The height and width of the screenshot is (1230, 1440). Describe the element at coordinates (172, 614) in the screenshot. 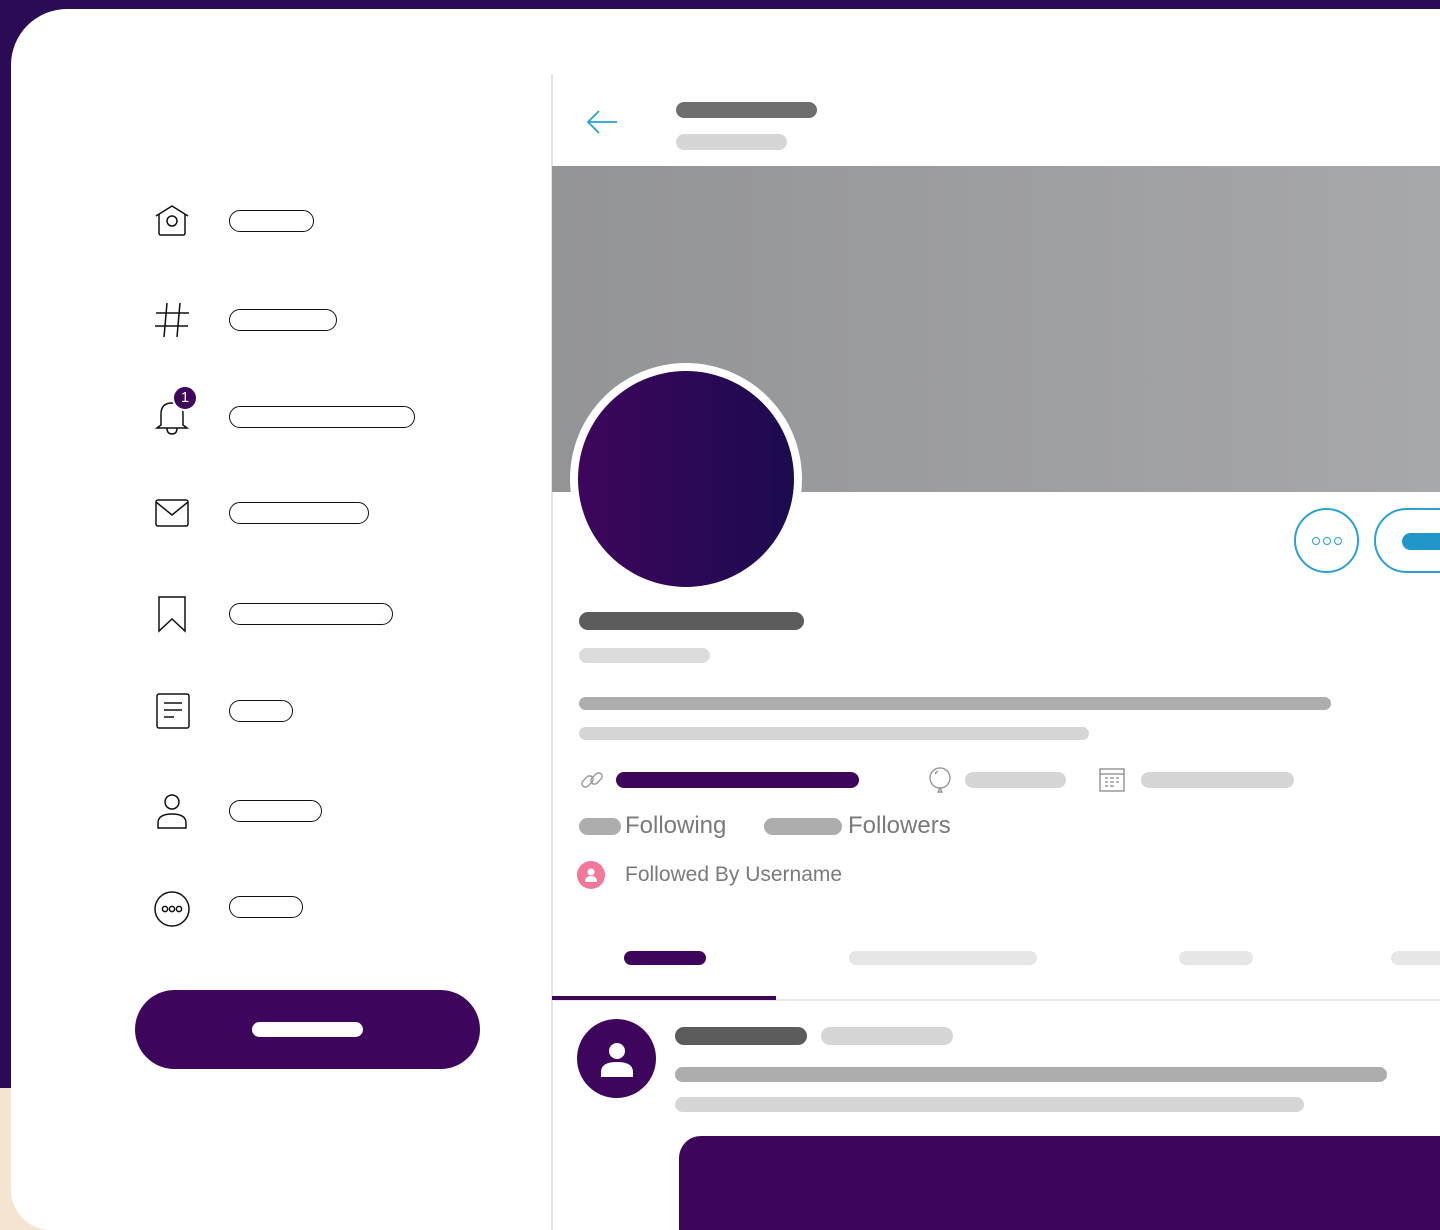

I see `bookmark-icon` at that location.